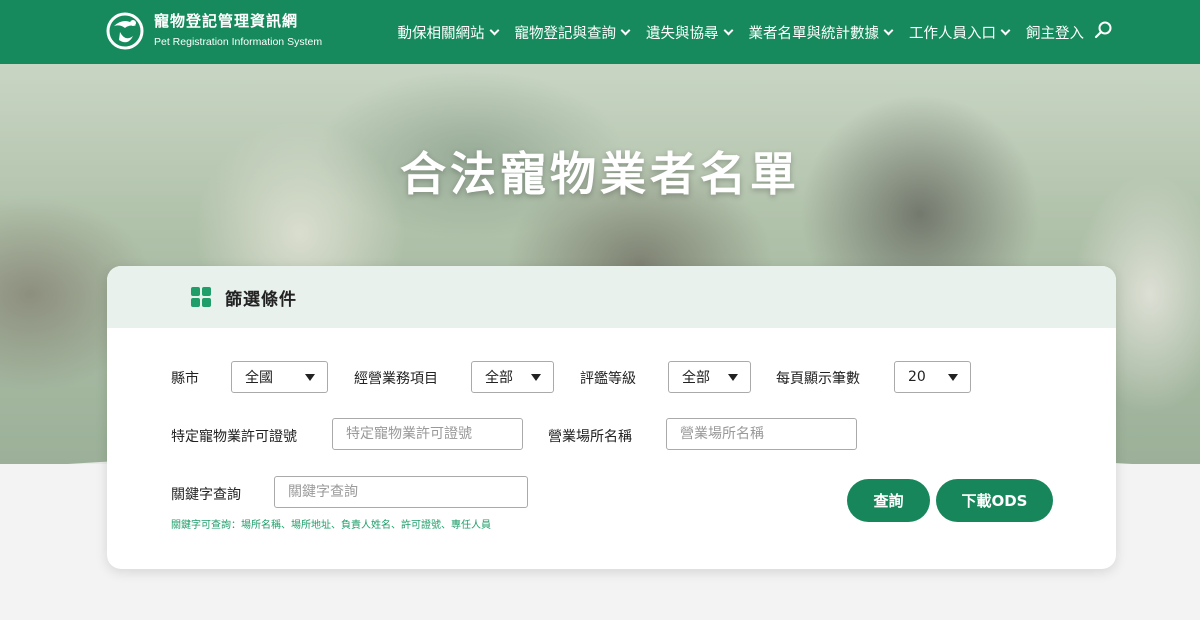  Describe the element at coordinates (888, 500) in the screenshot. I see `search-button: 查詢` at that location.